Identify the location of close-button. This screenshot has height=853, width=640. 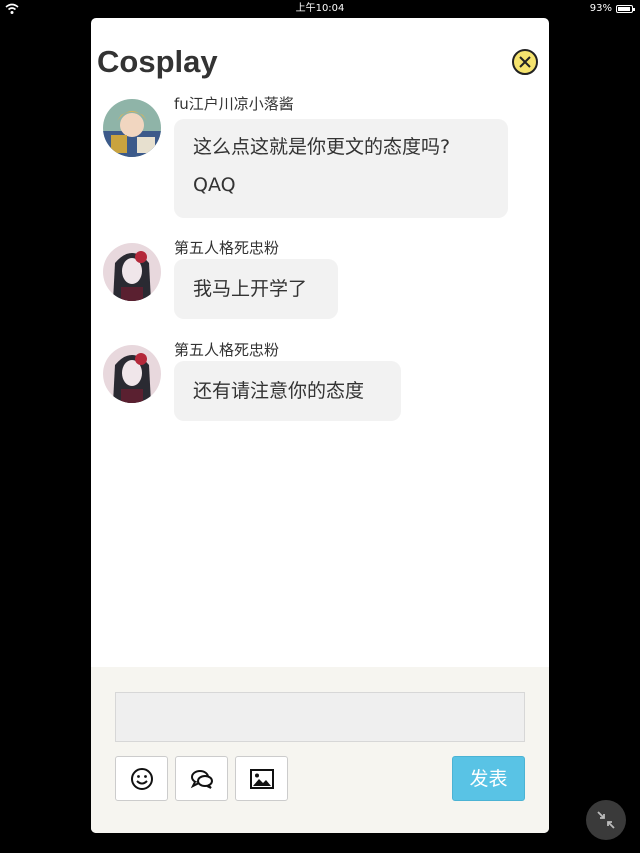
(525, 62).